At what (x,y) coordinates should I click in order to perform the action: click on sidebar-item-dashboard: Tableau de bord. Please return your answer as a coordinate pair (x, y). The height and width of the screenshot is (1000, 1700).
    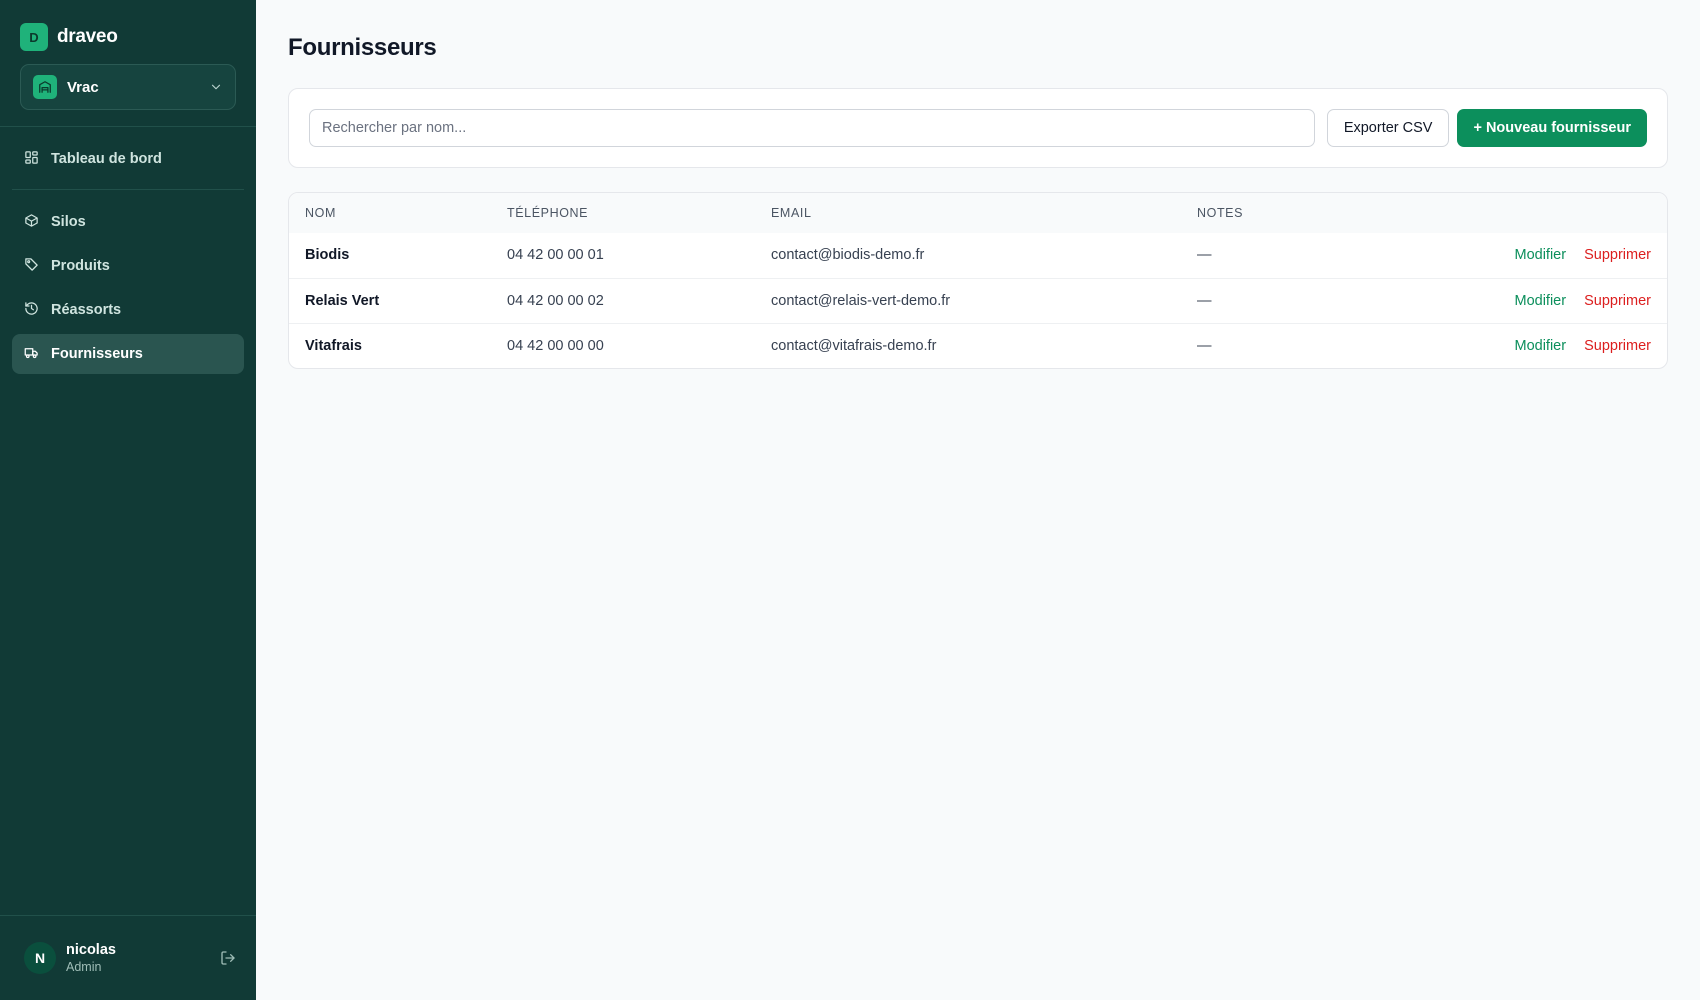
    Looking at the image, I should click on (128, 159).